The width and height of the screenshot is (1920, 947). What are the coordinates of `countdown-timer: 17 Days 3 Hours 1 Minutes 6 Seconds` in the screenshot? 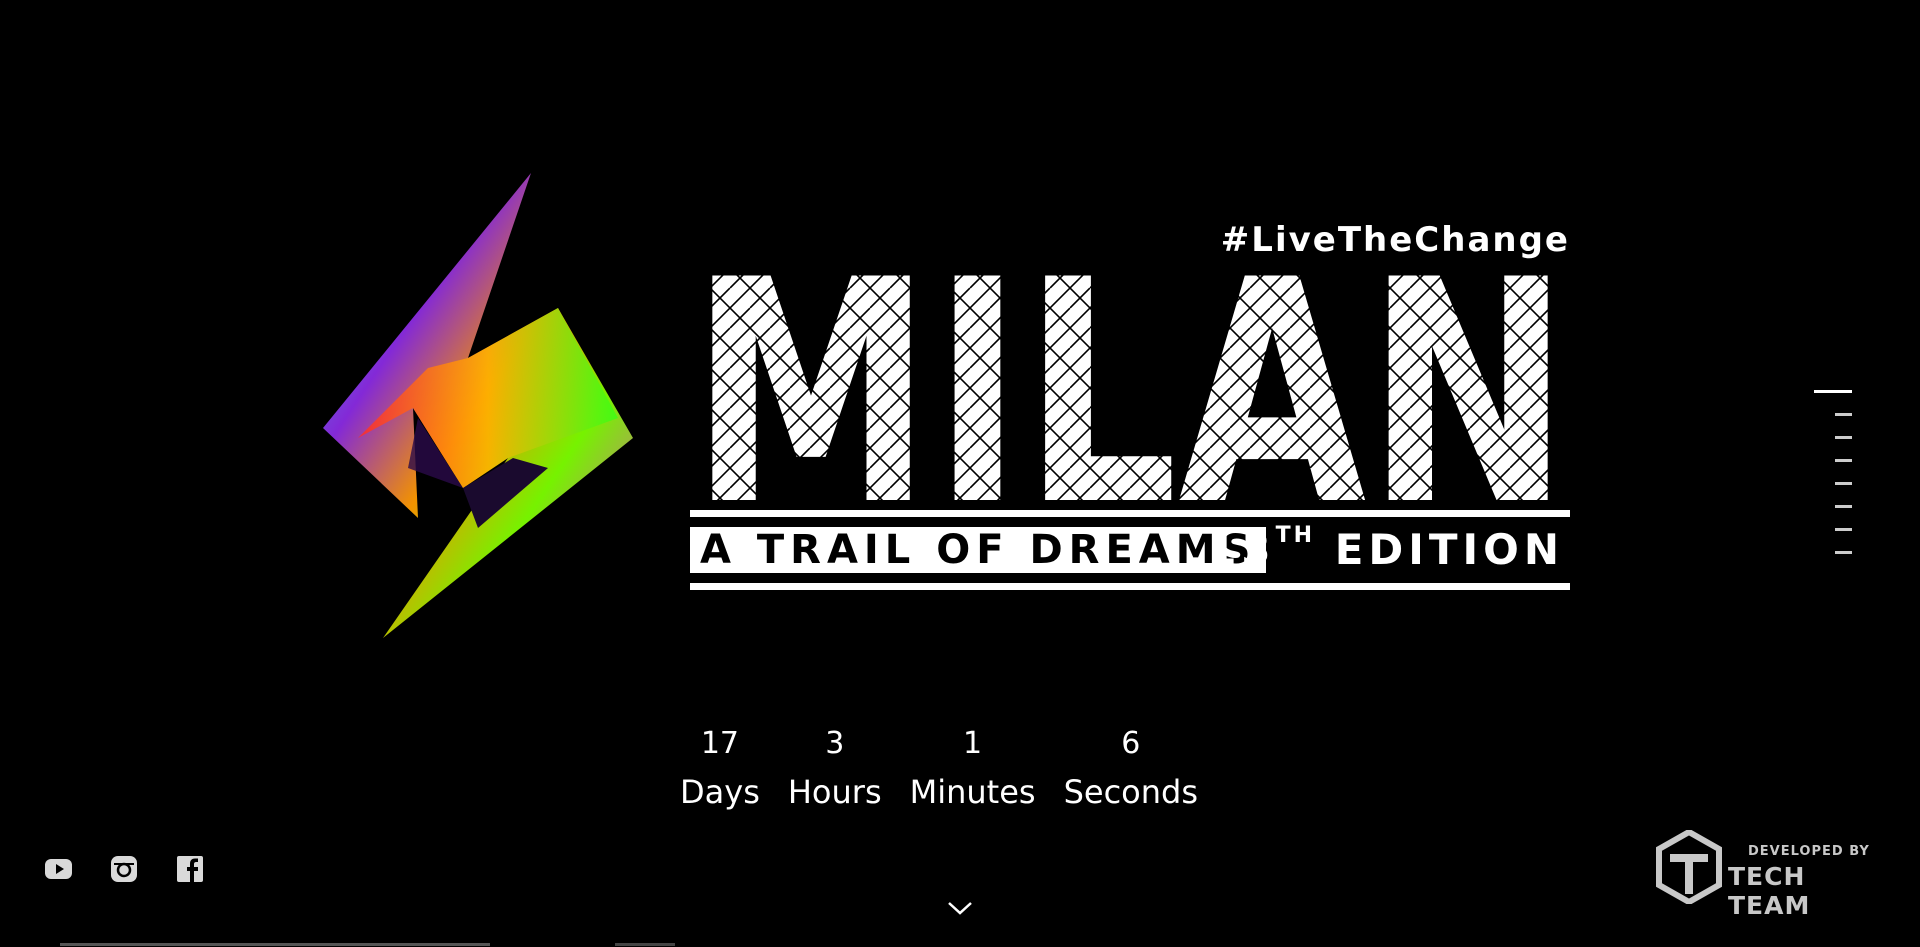 It's located at (953, 768).